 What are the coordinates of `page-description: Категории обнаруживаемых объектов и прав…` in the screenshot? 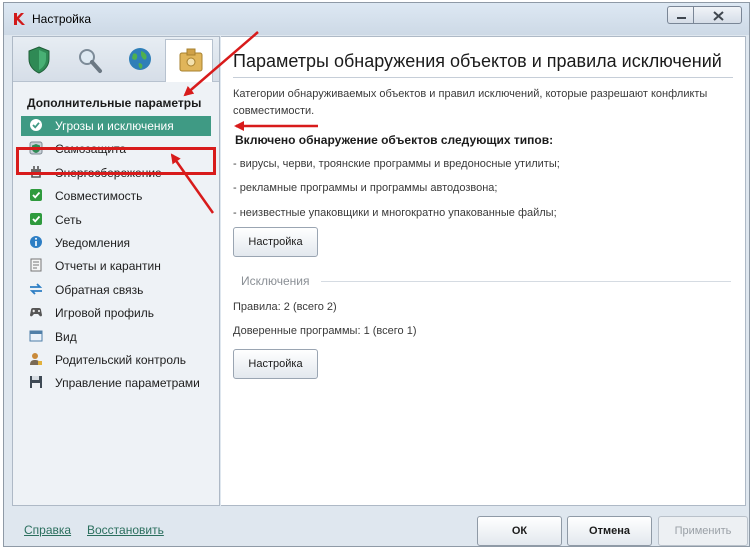 It's located at (470, 102).